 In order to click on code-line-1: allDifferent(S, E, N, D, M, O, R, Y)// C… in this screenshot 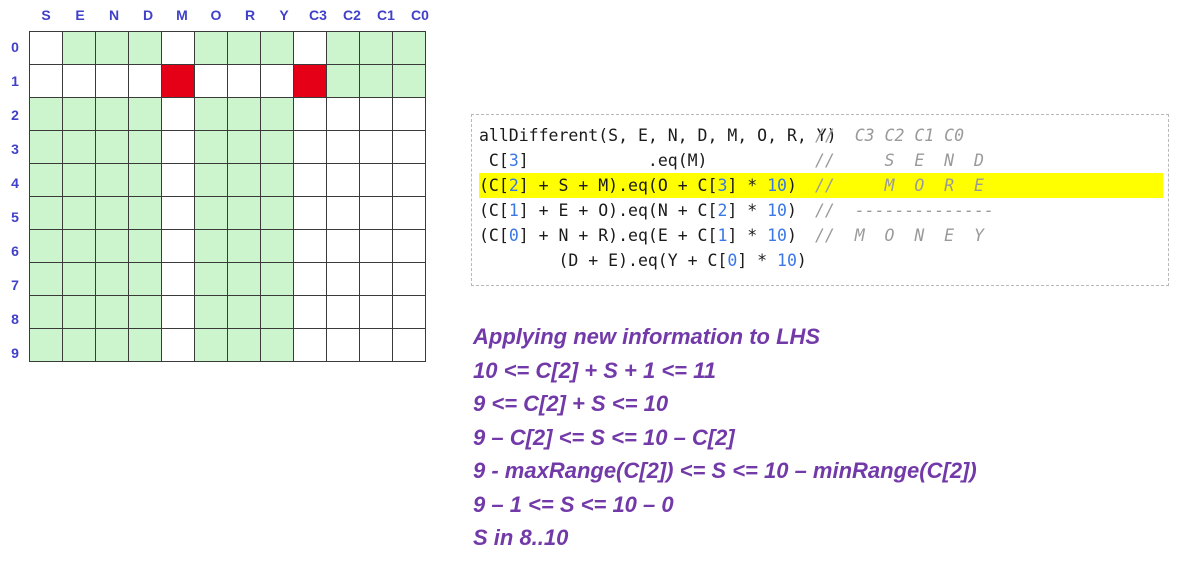, I will do `click(821, 135)`.